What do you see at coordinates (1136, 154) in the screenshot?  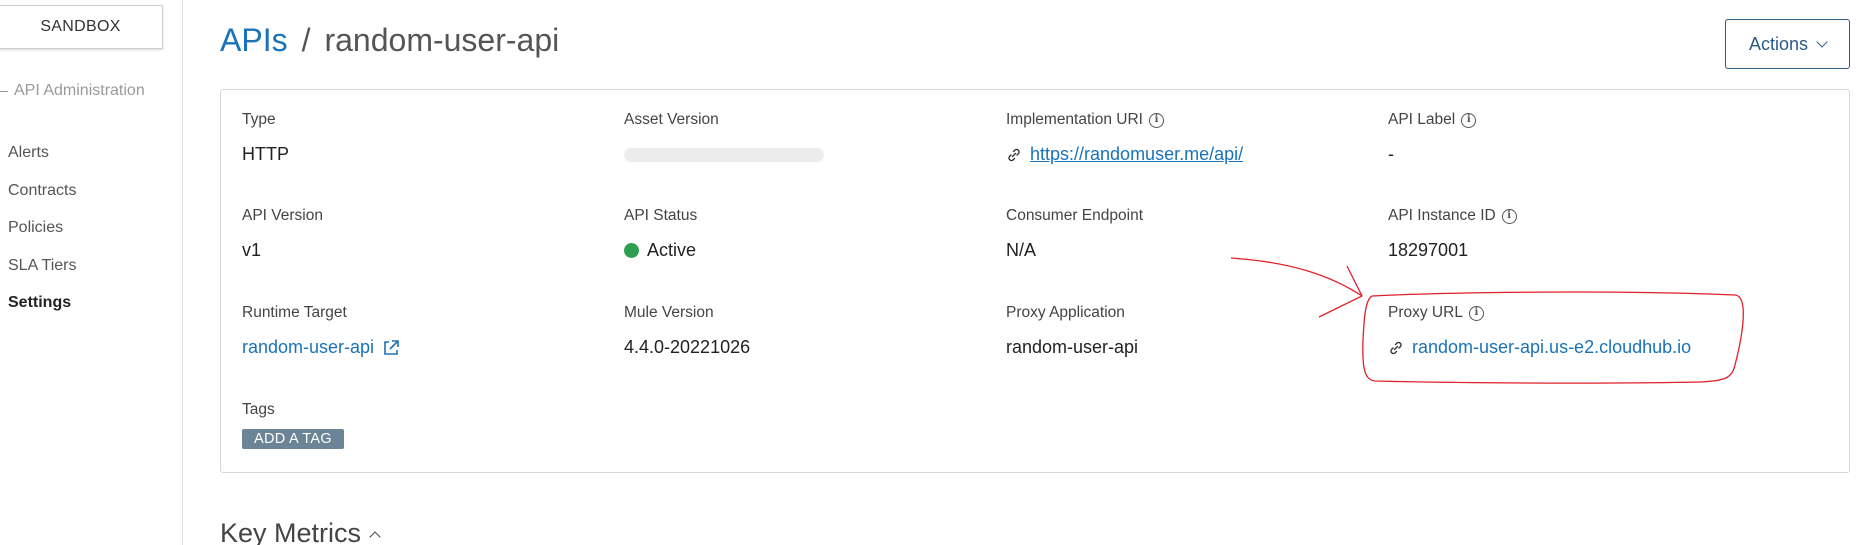 I see `implementation-uri-link: https://randomuser.me/api/` at bounding box center [1136, 154].